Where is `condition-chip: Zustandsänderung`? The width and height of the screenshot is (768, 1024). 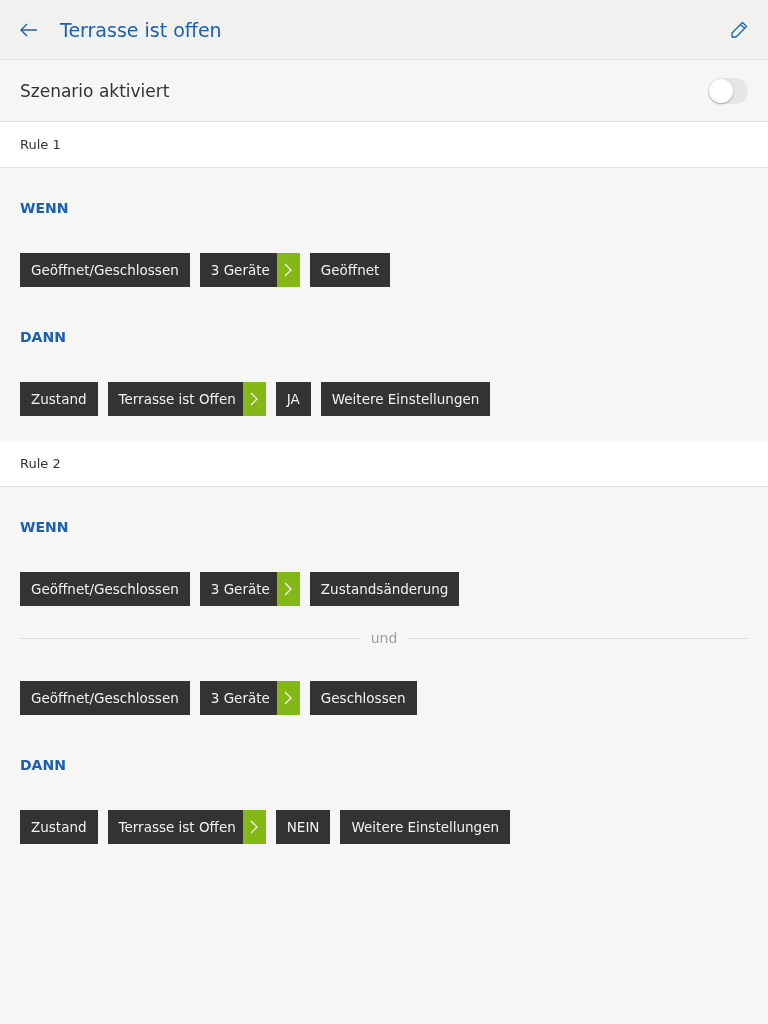
condition-chip: Zustandsänderung is located at coordinates (384, 589).